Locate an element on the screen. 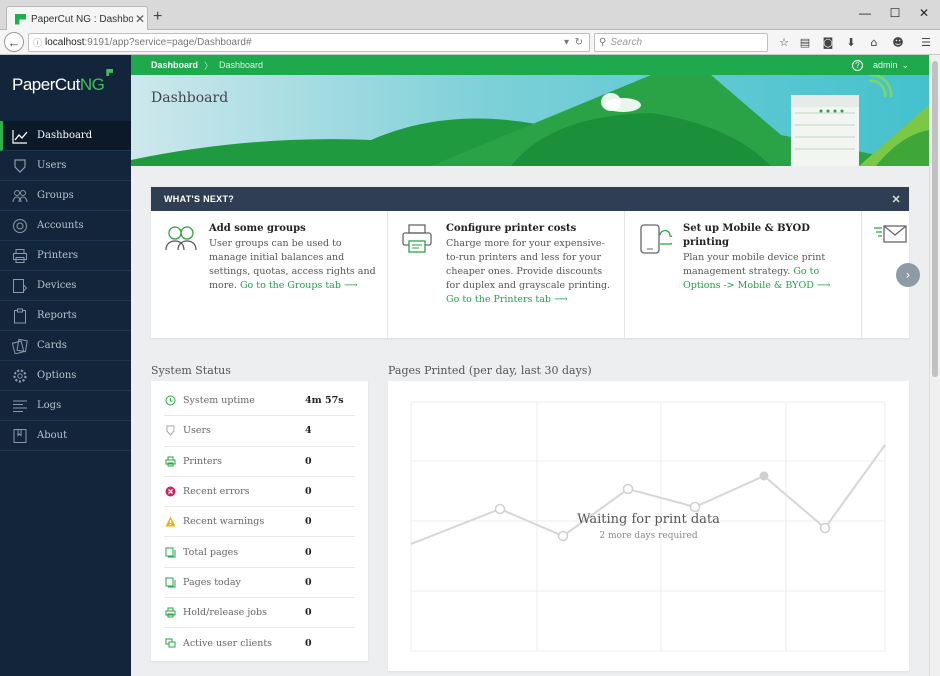  maximize-icon: ☐ is located at coordinates (895, 13).